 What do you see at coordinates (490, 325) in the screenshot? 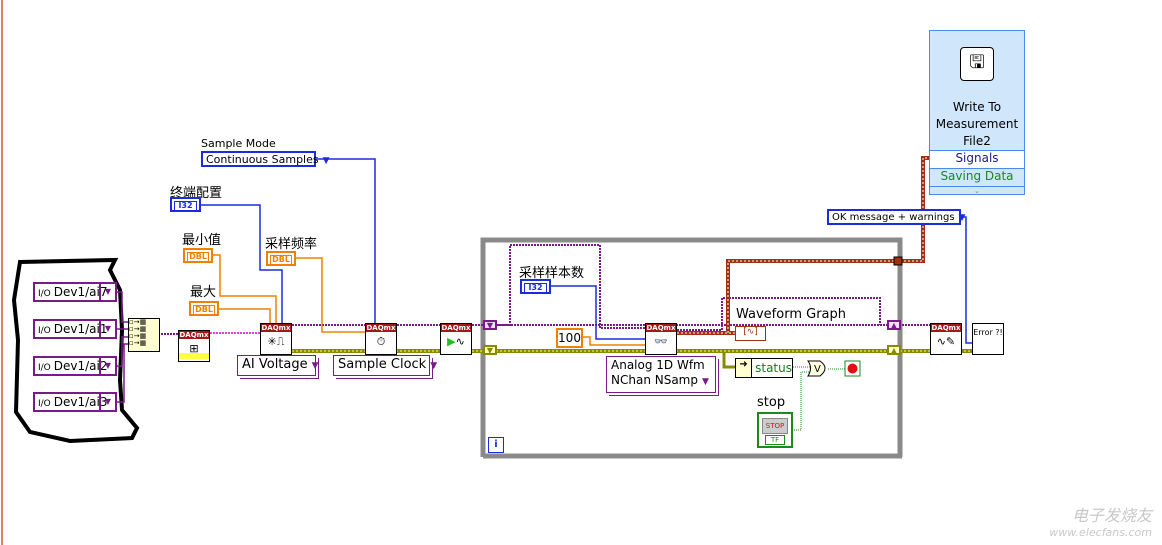
I see `task-shift-register-left: ▼` at bounding box center [490, 325].